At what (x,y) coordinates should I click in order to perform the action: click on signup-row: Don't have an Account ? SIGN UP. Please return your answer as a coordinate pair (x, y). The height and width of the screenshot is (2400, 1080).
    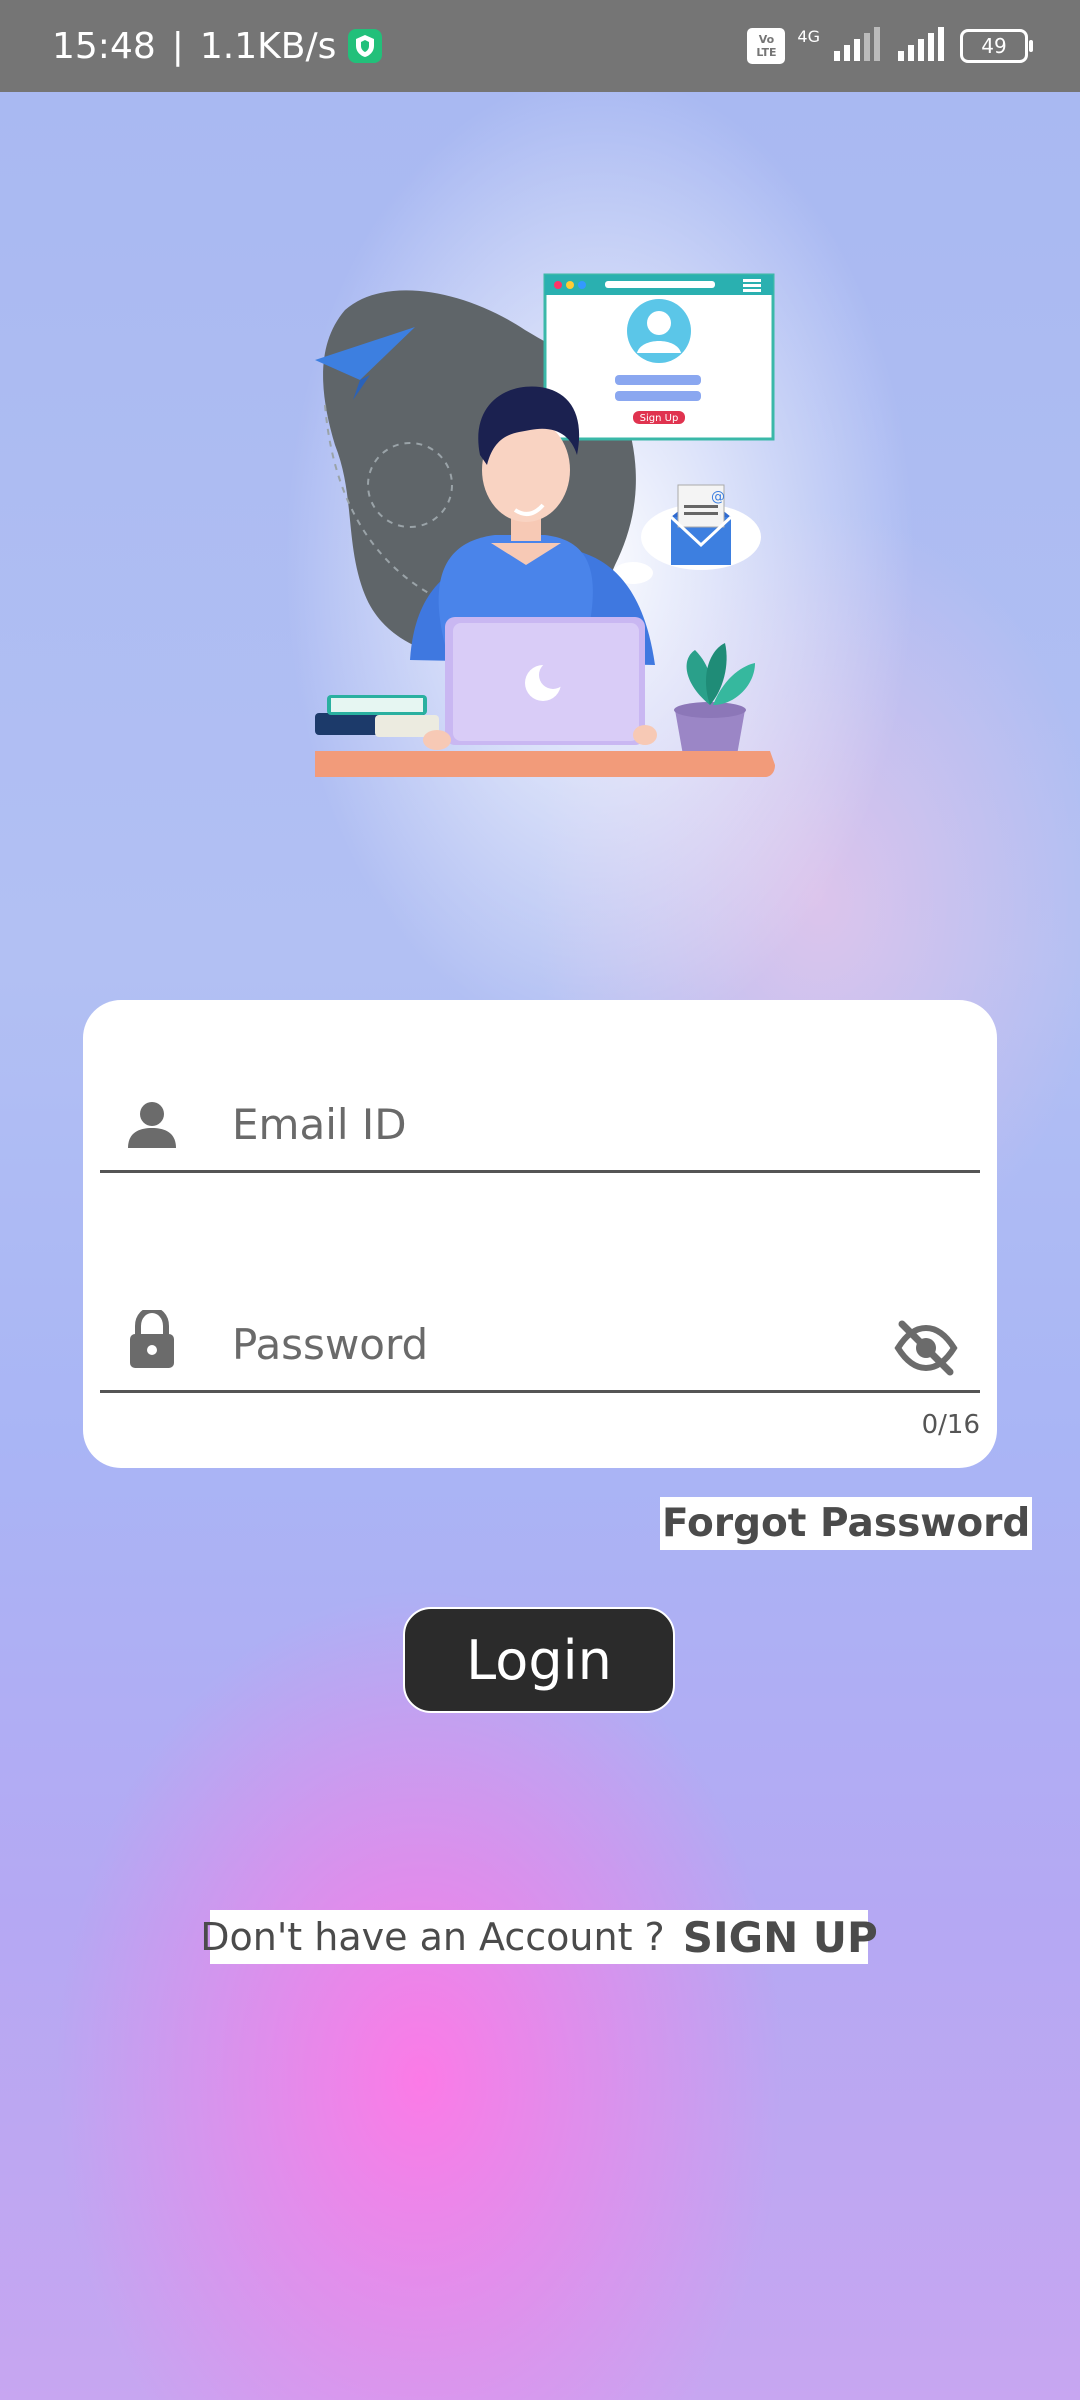
    Looking at the image, I should click on (539, 1937).